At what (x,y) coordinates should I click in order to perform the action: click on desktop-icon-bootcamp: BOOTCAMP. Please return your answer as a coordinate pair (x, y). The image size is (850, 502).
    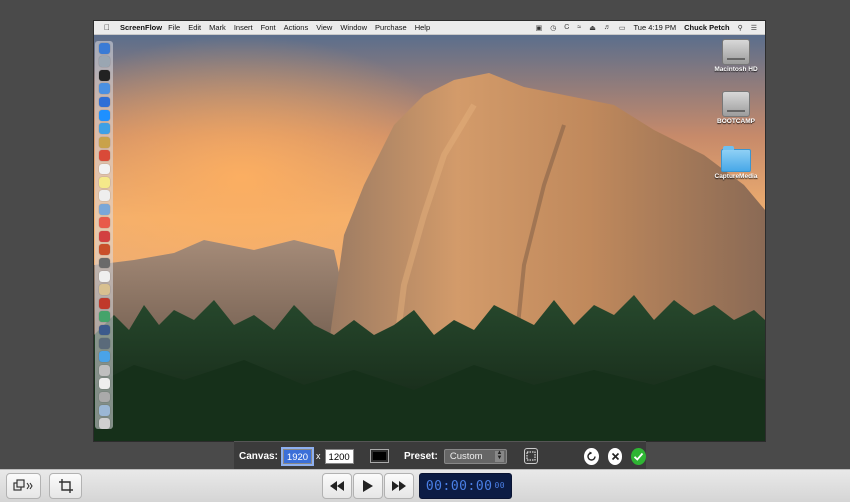
    Looking at the image, I should click on (735, 108).